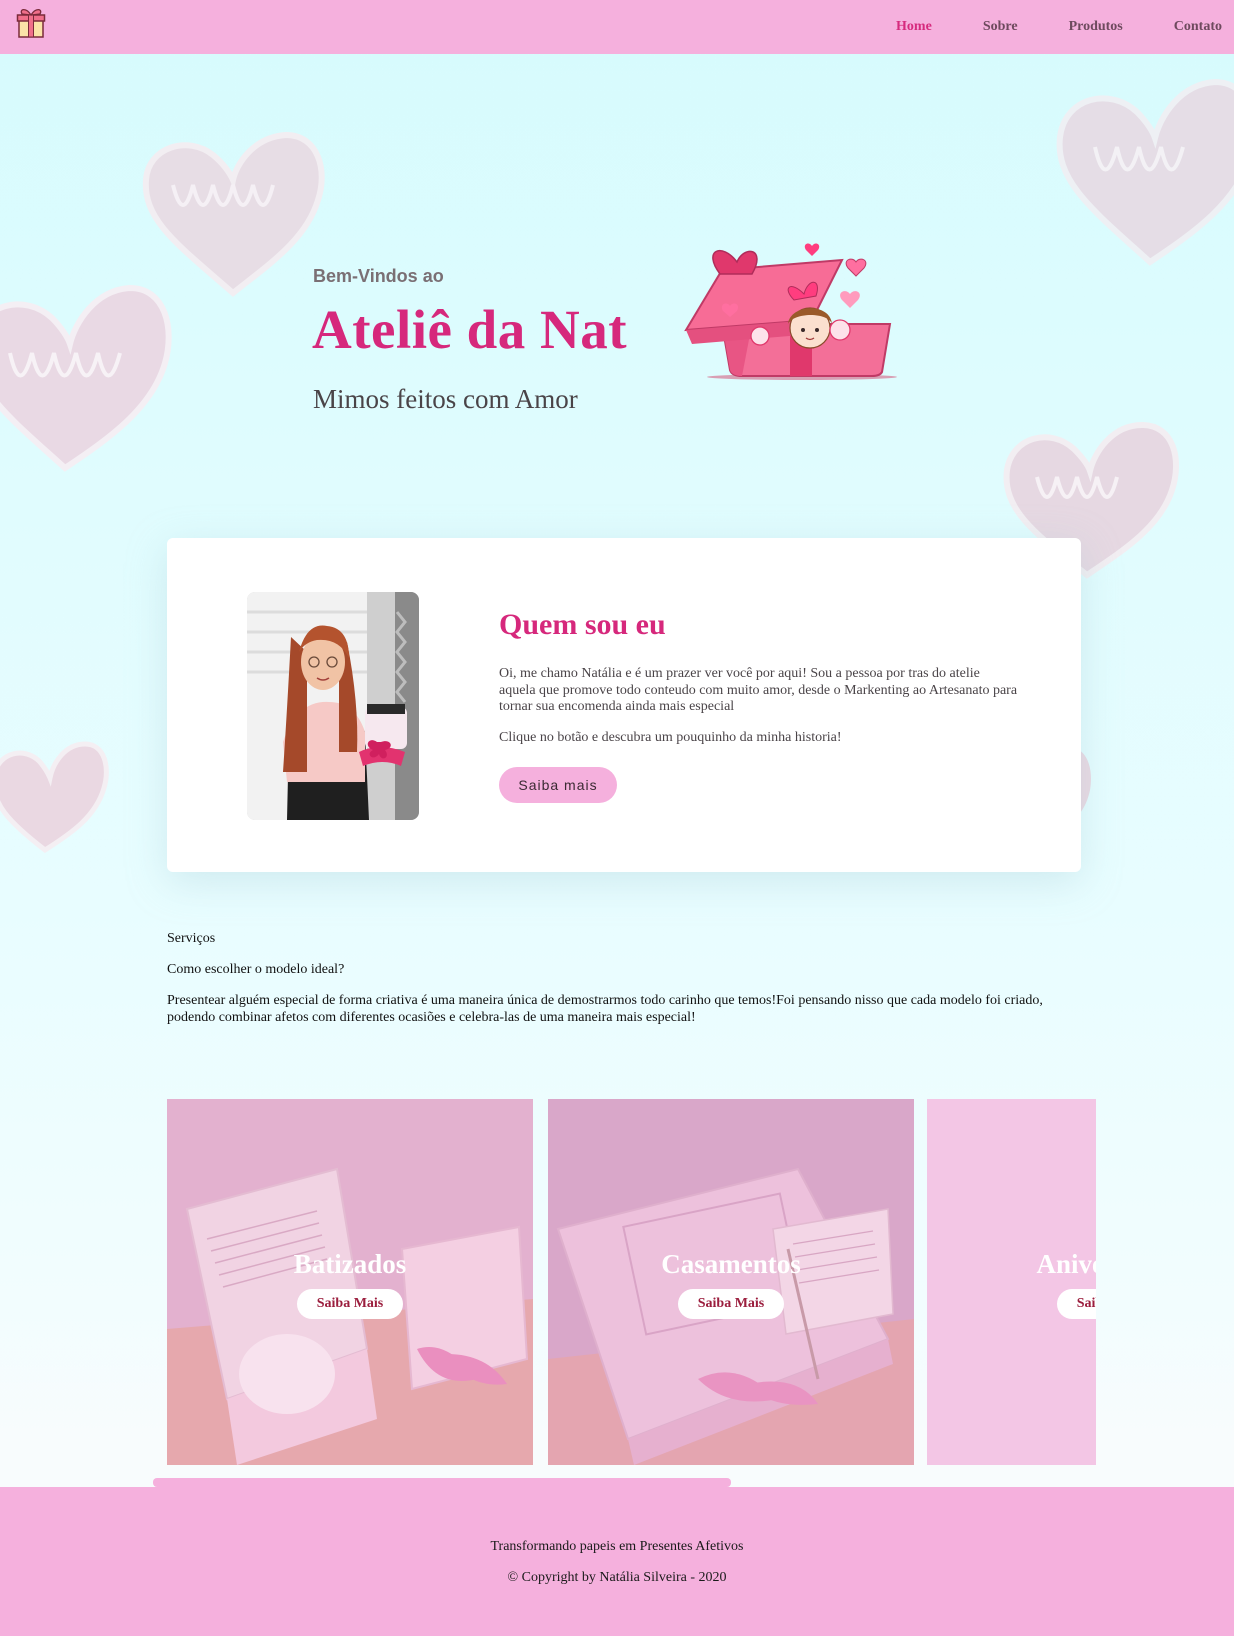  I want to click on tile-title: Aniversários, so click(1066, 1264).